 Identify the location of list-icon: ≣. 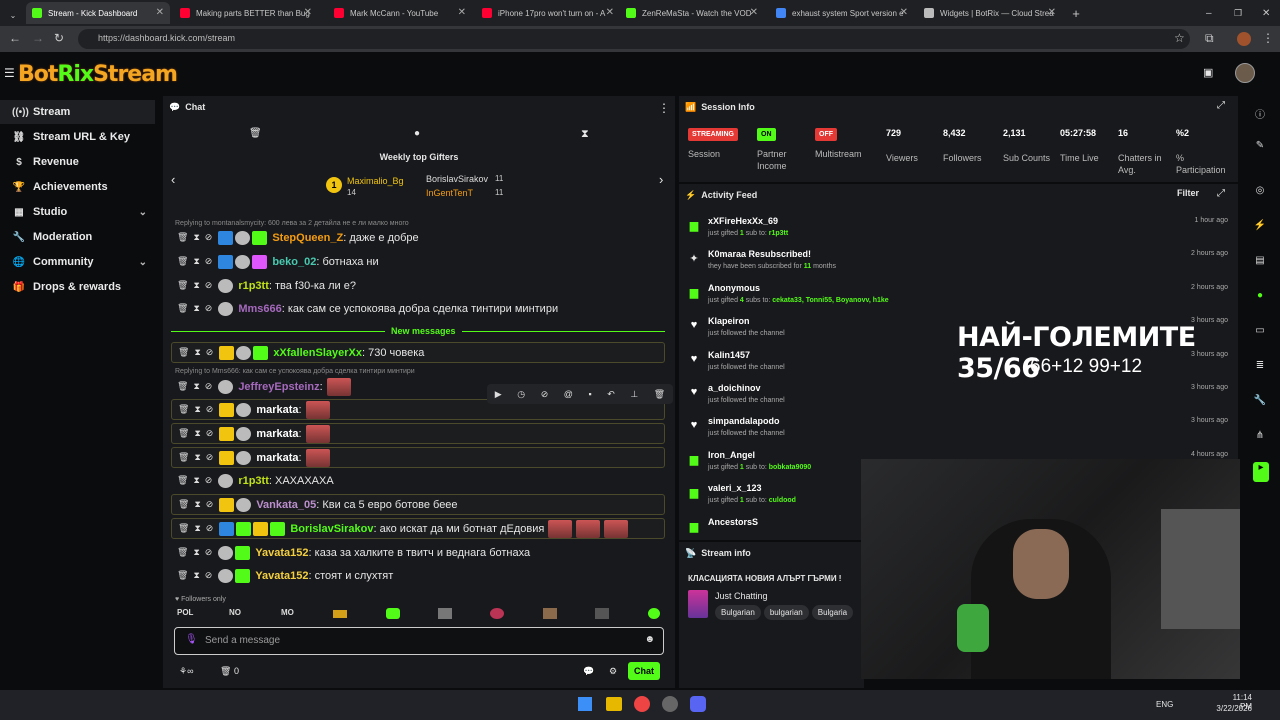
(1260, 367).